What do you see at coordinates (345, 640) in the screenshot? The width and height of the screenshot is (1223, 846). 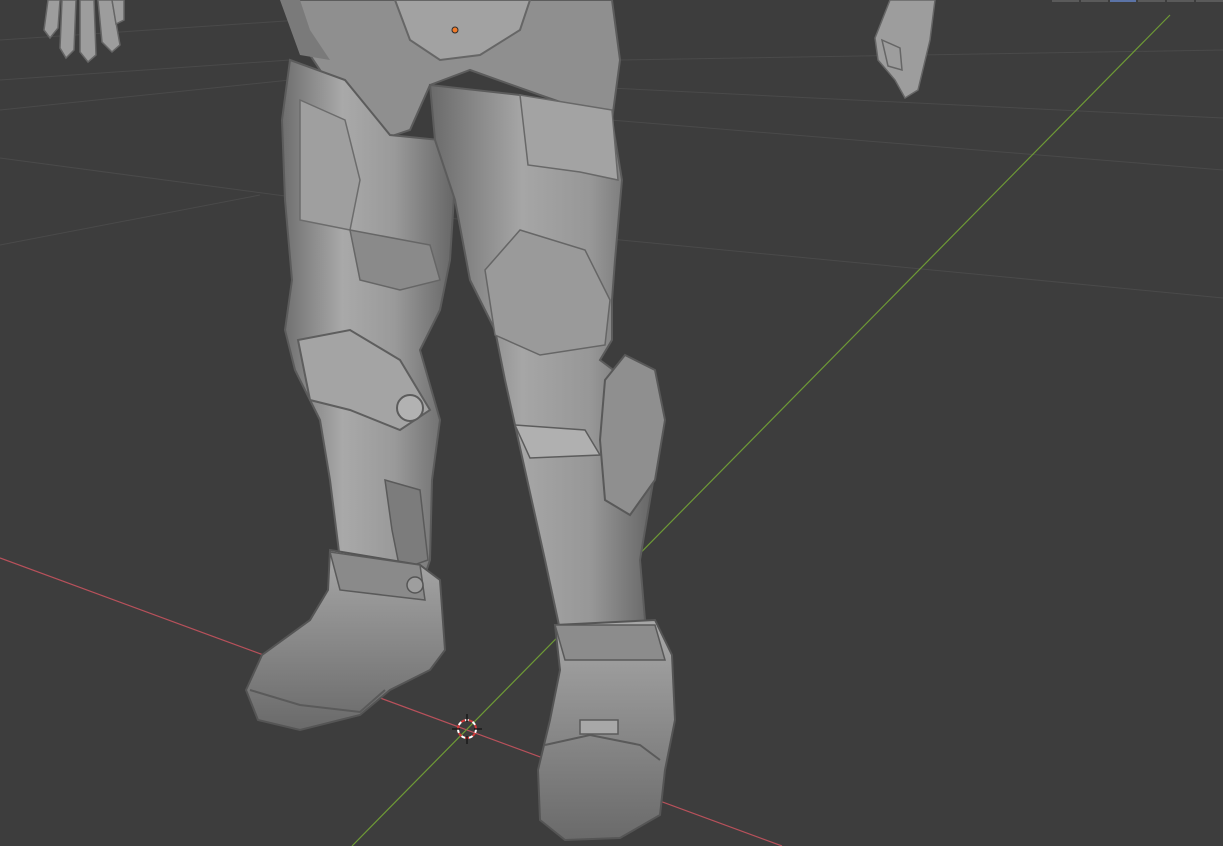 I see `left-boot-mesh` at bounding box center [345, 640].